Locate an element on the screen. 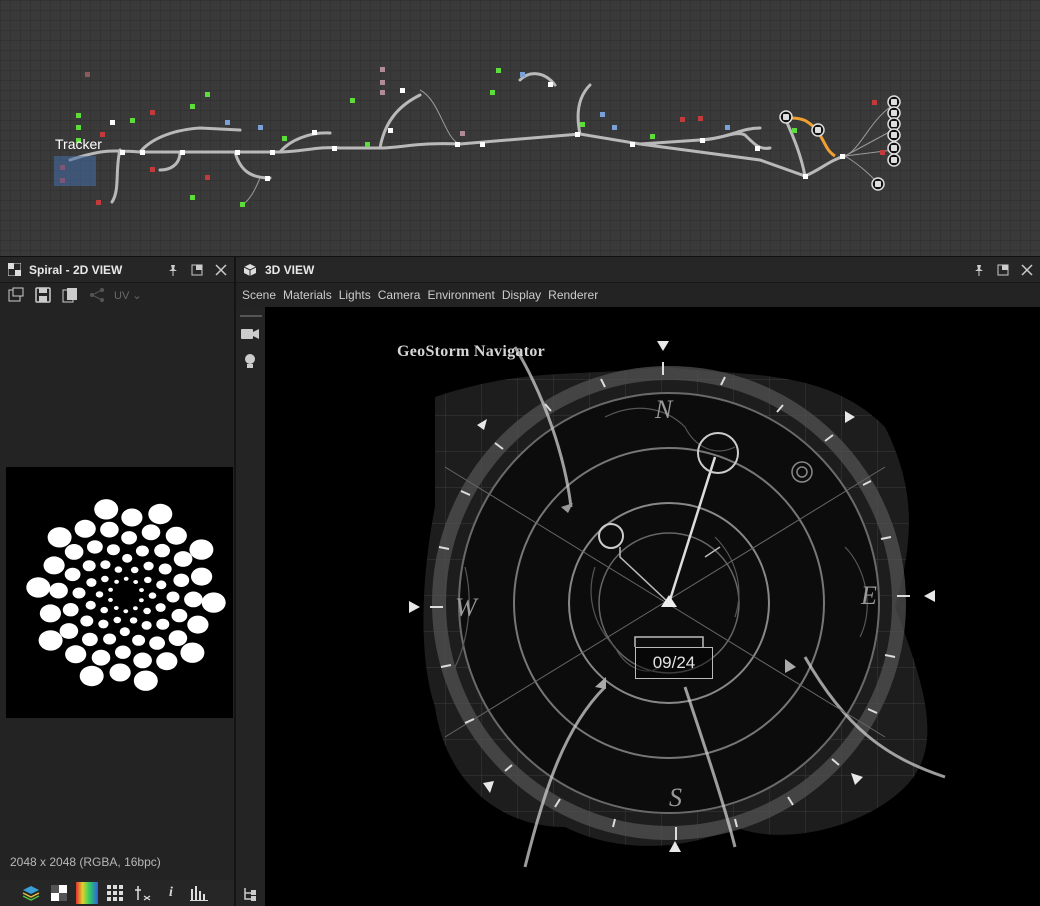  menu-environment: Environment is located at coordinates (460, 295).